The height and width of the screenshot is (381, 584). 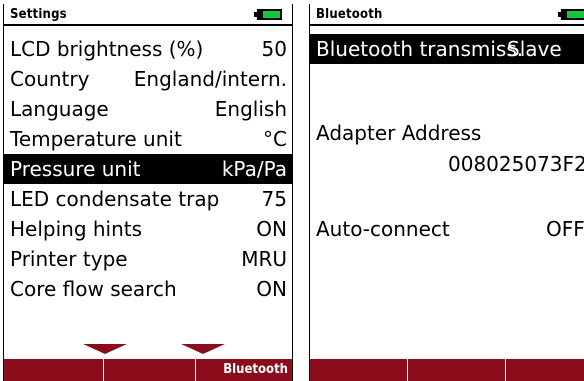 I want to click on title-bar: Settings, so click(x=148, y=15).